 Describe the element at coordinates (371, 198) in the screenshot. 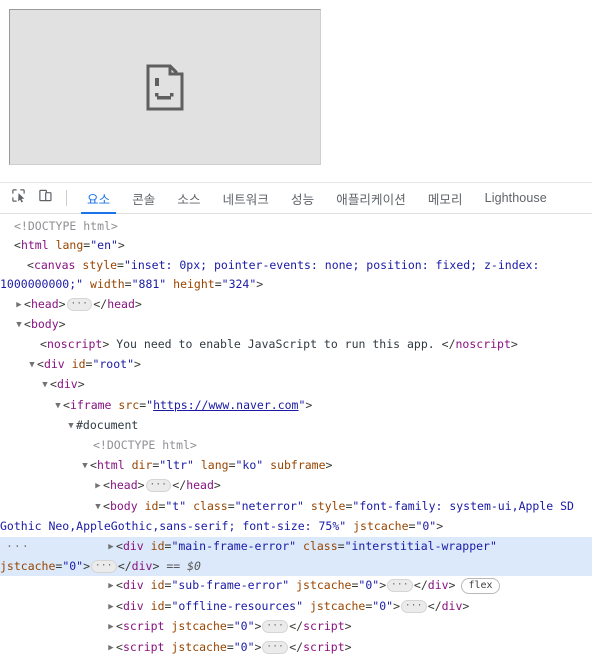

I see `tab-application: 애플리케이션` at that location.